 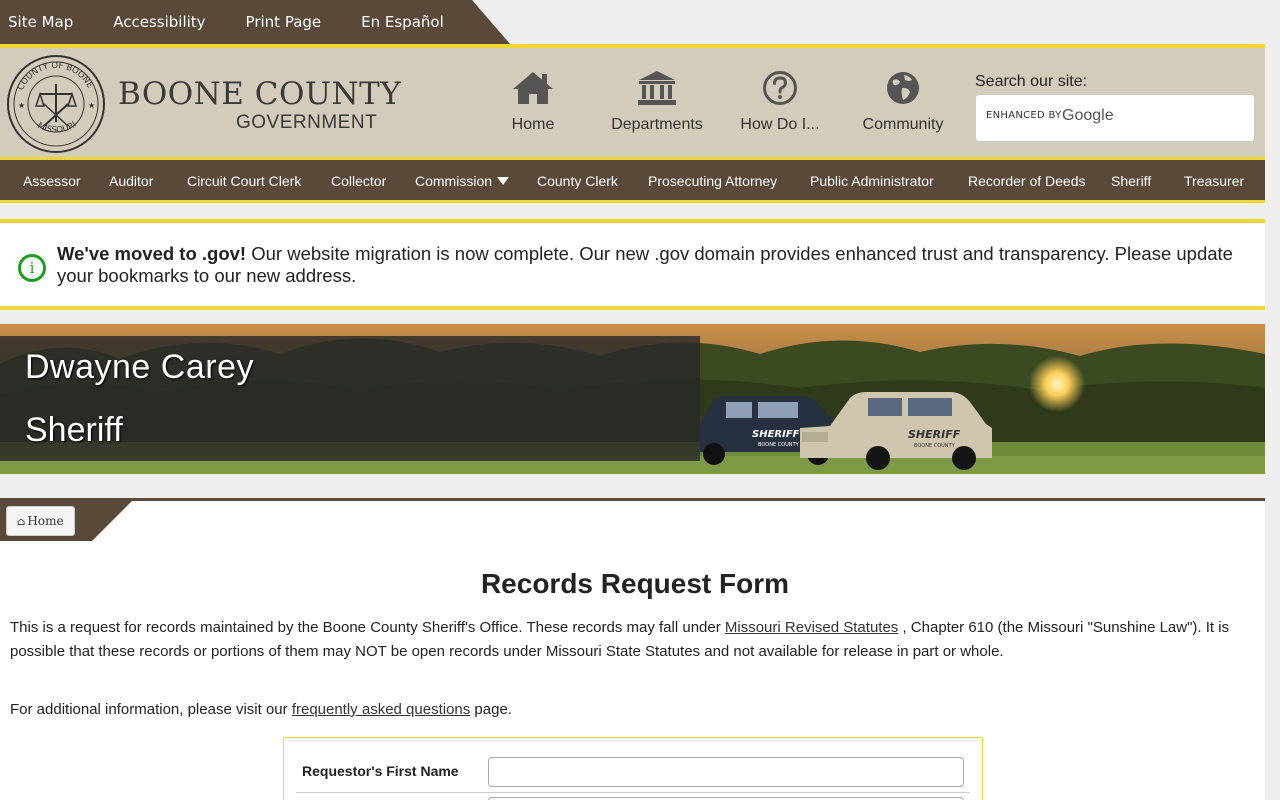 What do you see at coordinates (1214, 181) in the screenshot?
I see `dept-treasurer: Treasurer` at bounding box center [1214, 181].